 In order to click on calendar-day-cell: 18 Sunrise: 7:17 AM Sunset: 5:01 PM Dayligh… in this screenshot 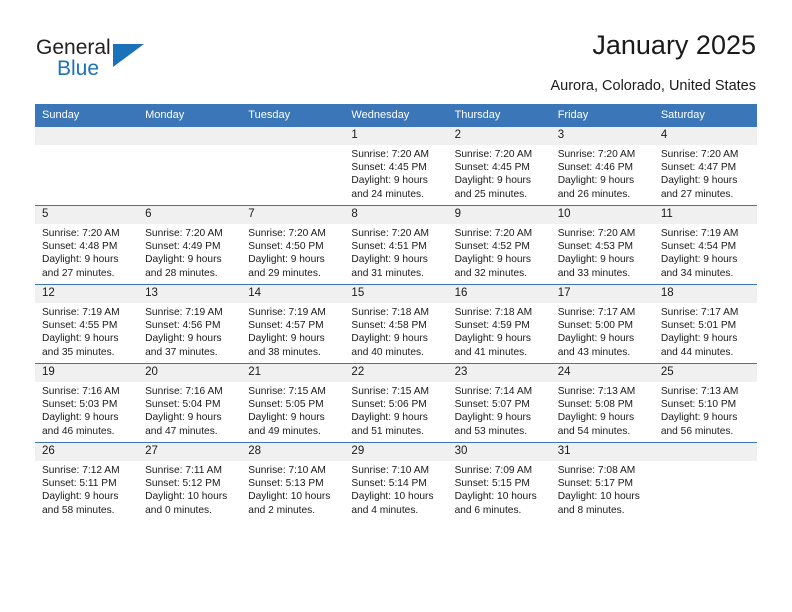, I will do `click(705, 324)`.